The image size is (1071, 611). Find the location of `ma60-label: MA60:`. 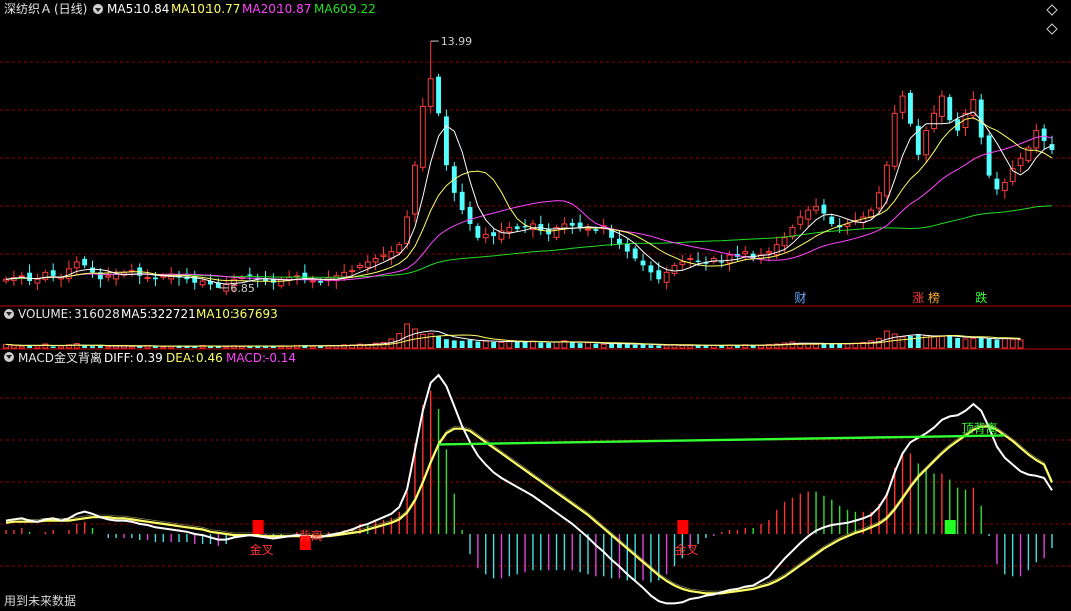

ma60-label: MA60: is located at coordinates (333, 9).